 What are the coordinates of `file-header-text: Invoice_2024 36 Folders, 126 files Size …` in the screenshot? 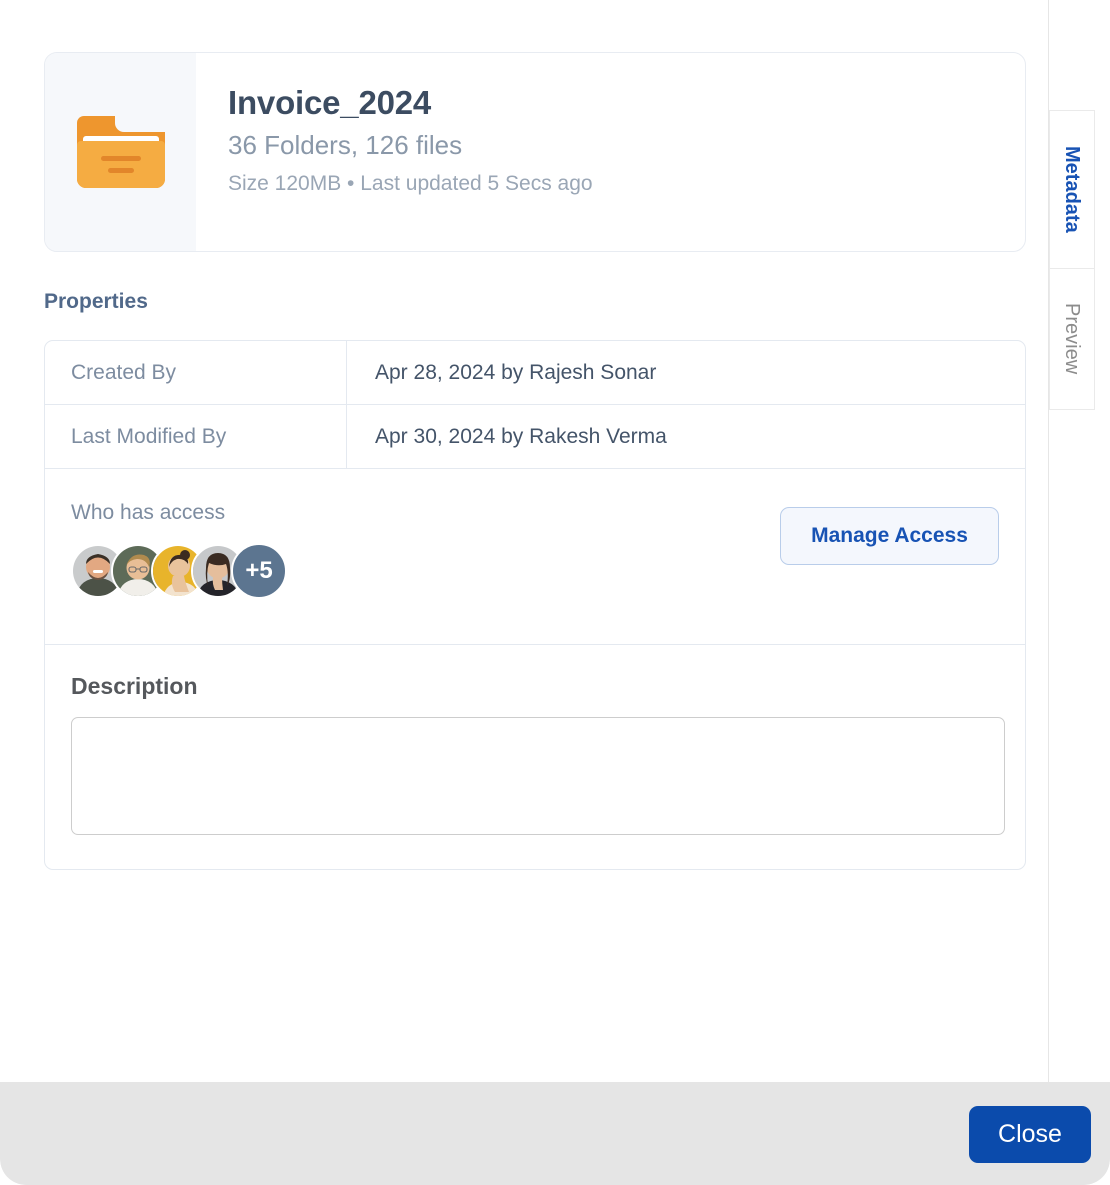 It's located at (610, 152).